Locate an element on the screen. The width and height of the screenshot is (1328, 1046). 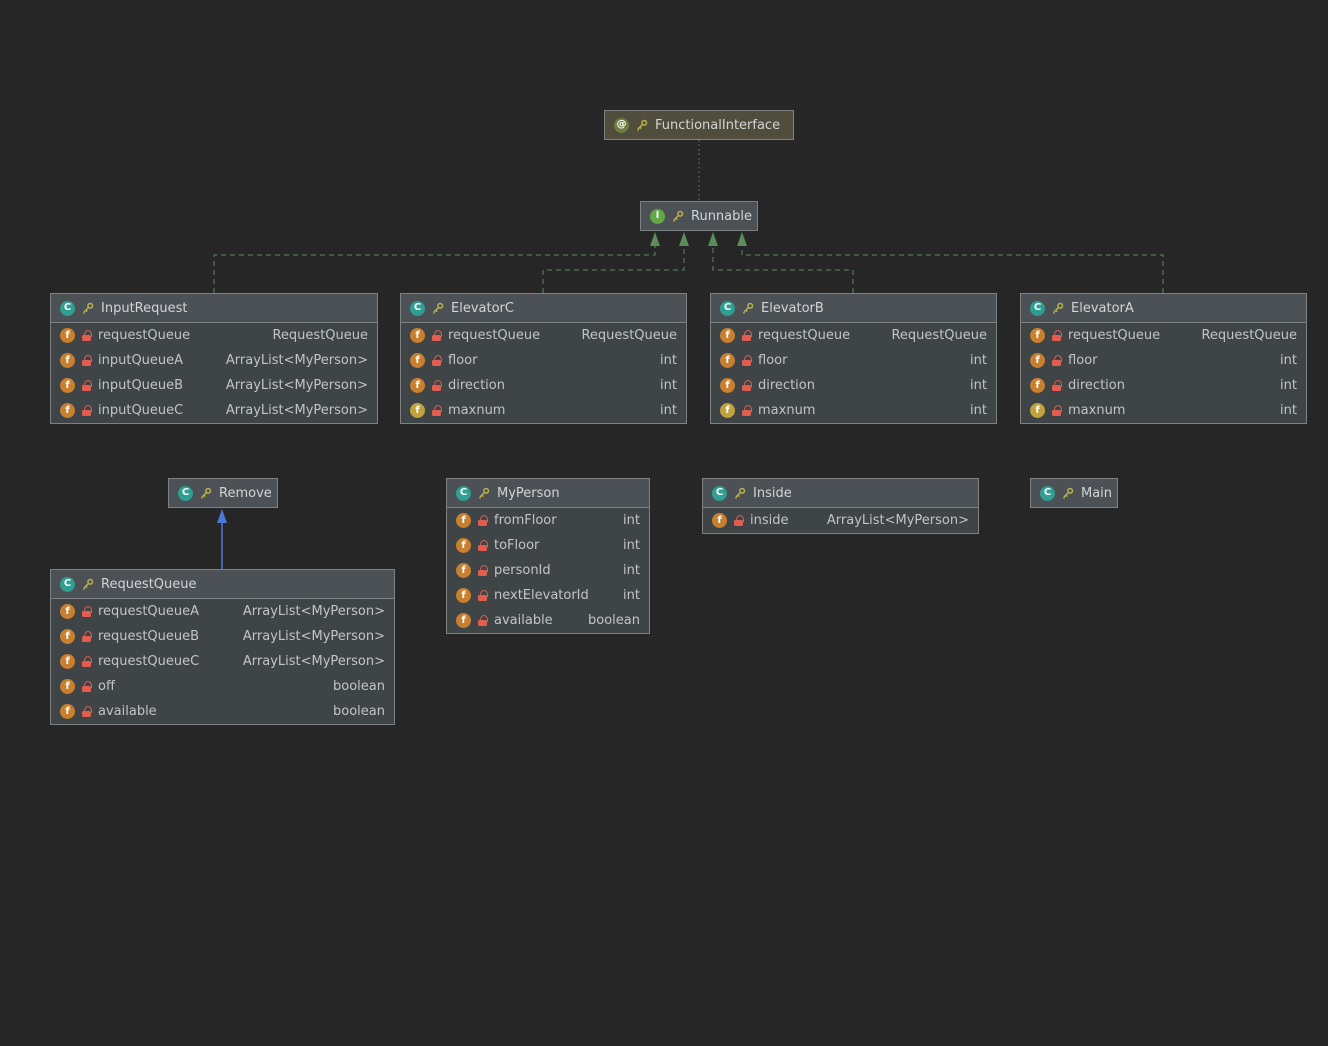
node-header: C ElevatorB is located at coordinates (853, 308).